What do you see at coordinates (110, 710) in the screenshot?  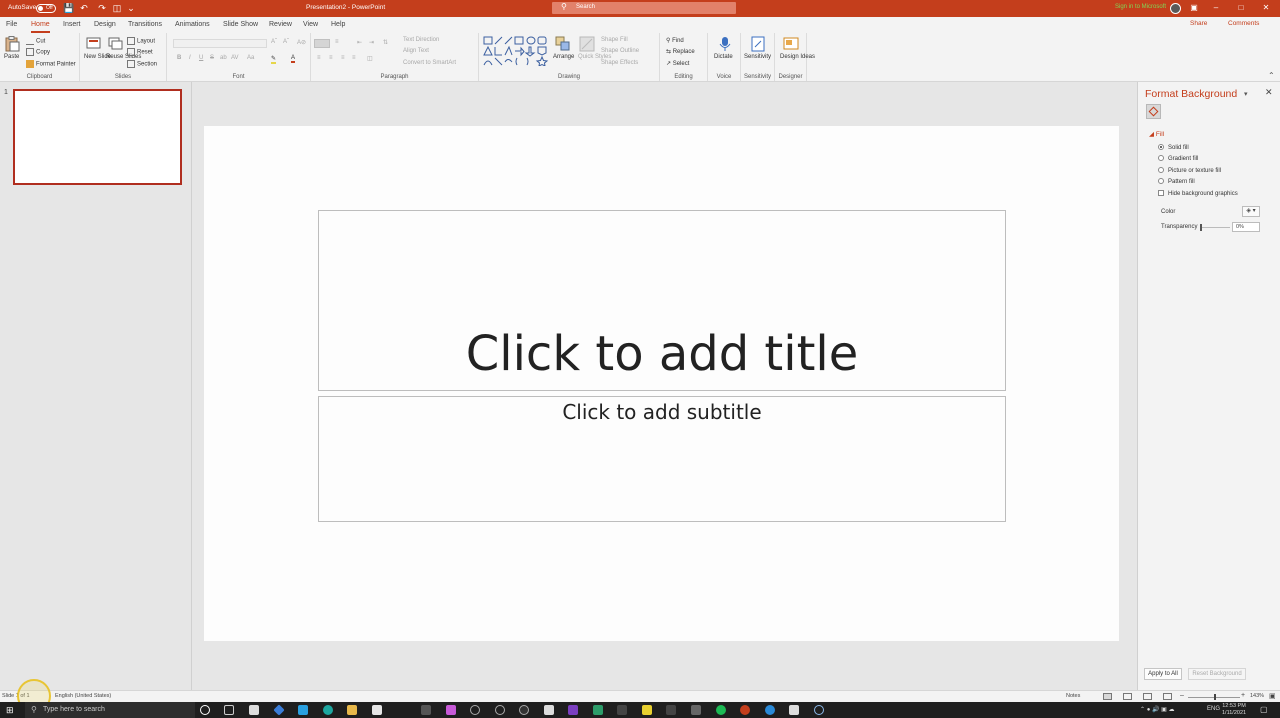 I see `taskbar-search-box: ⚲ Type here to search` at bounding box center [110, 710].